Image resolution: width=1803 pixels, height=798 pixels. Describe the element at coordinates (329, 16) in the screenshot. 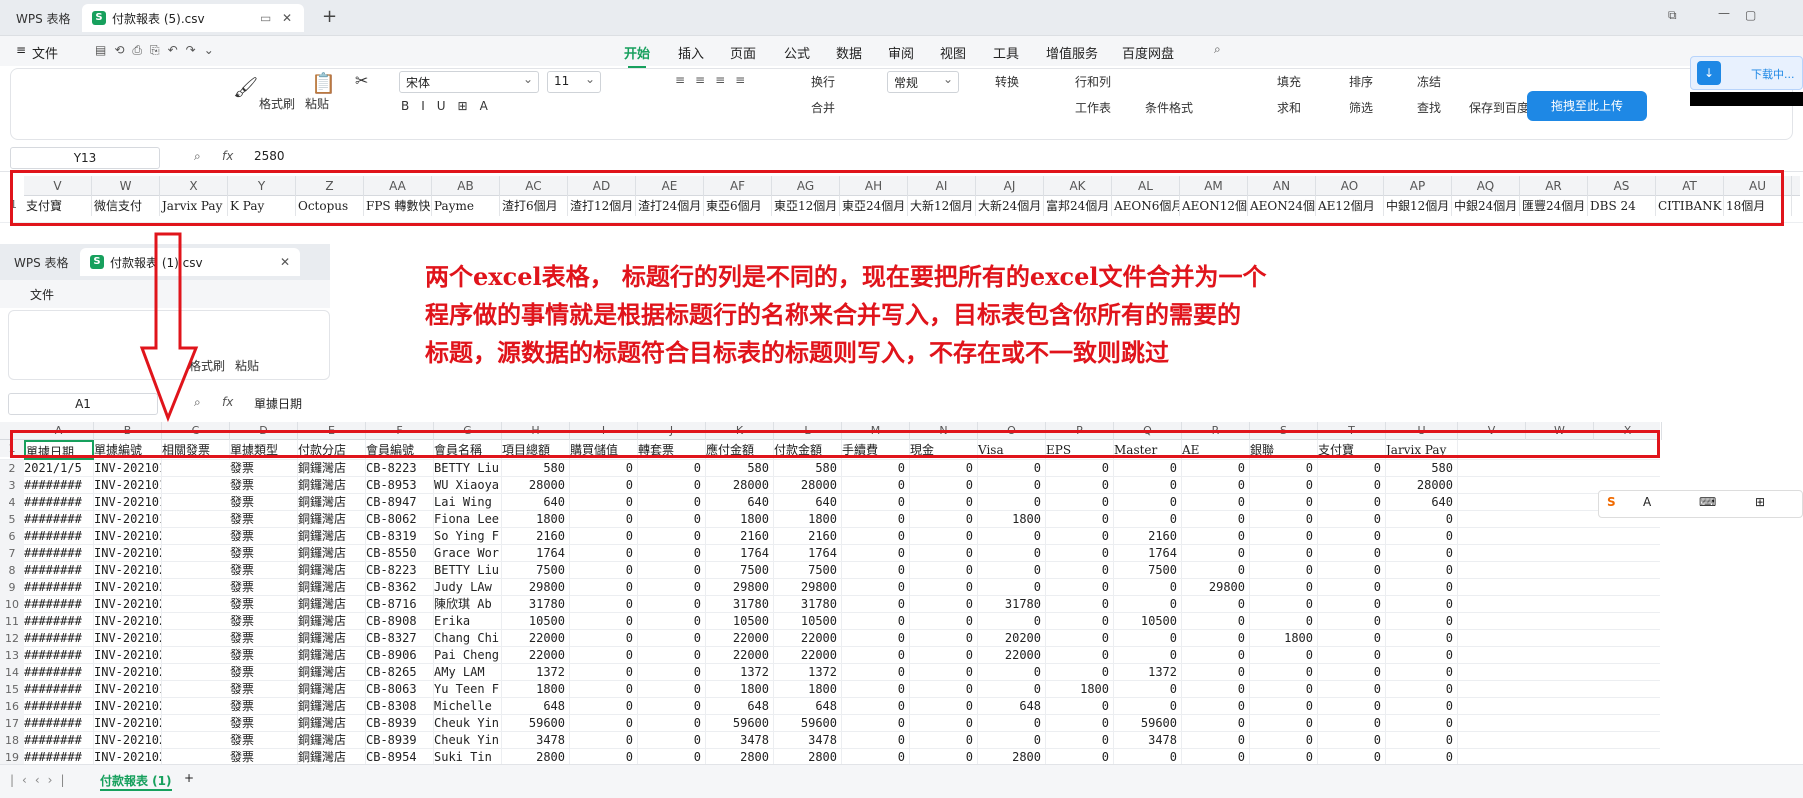

I see `new-tab-icon: +` at that location.